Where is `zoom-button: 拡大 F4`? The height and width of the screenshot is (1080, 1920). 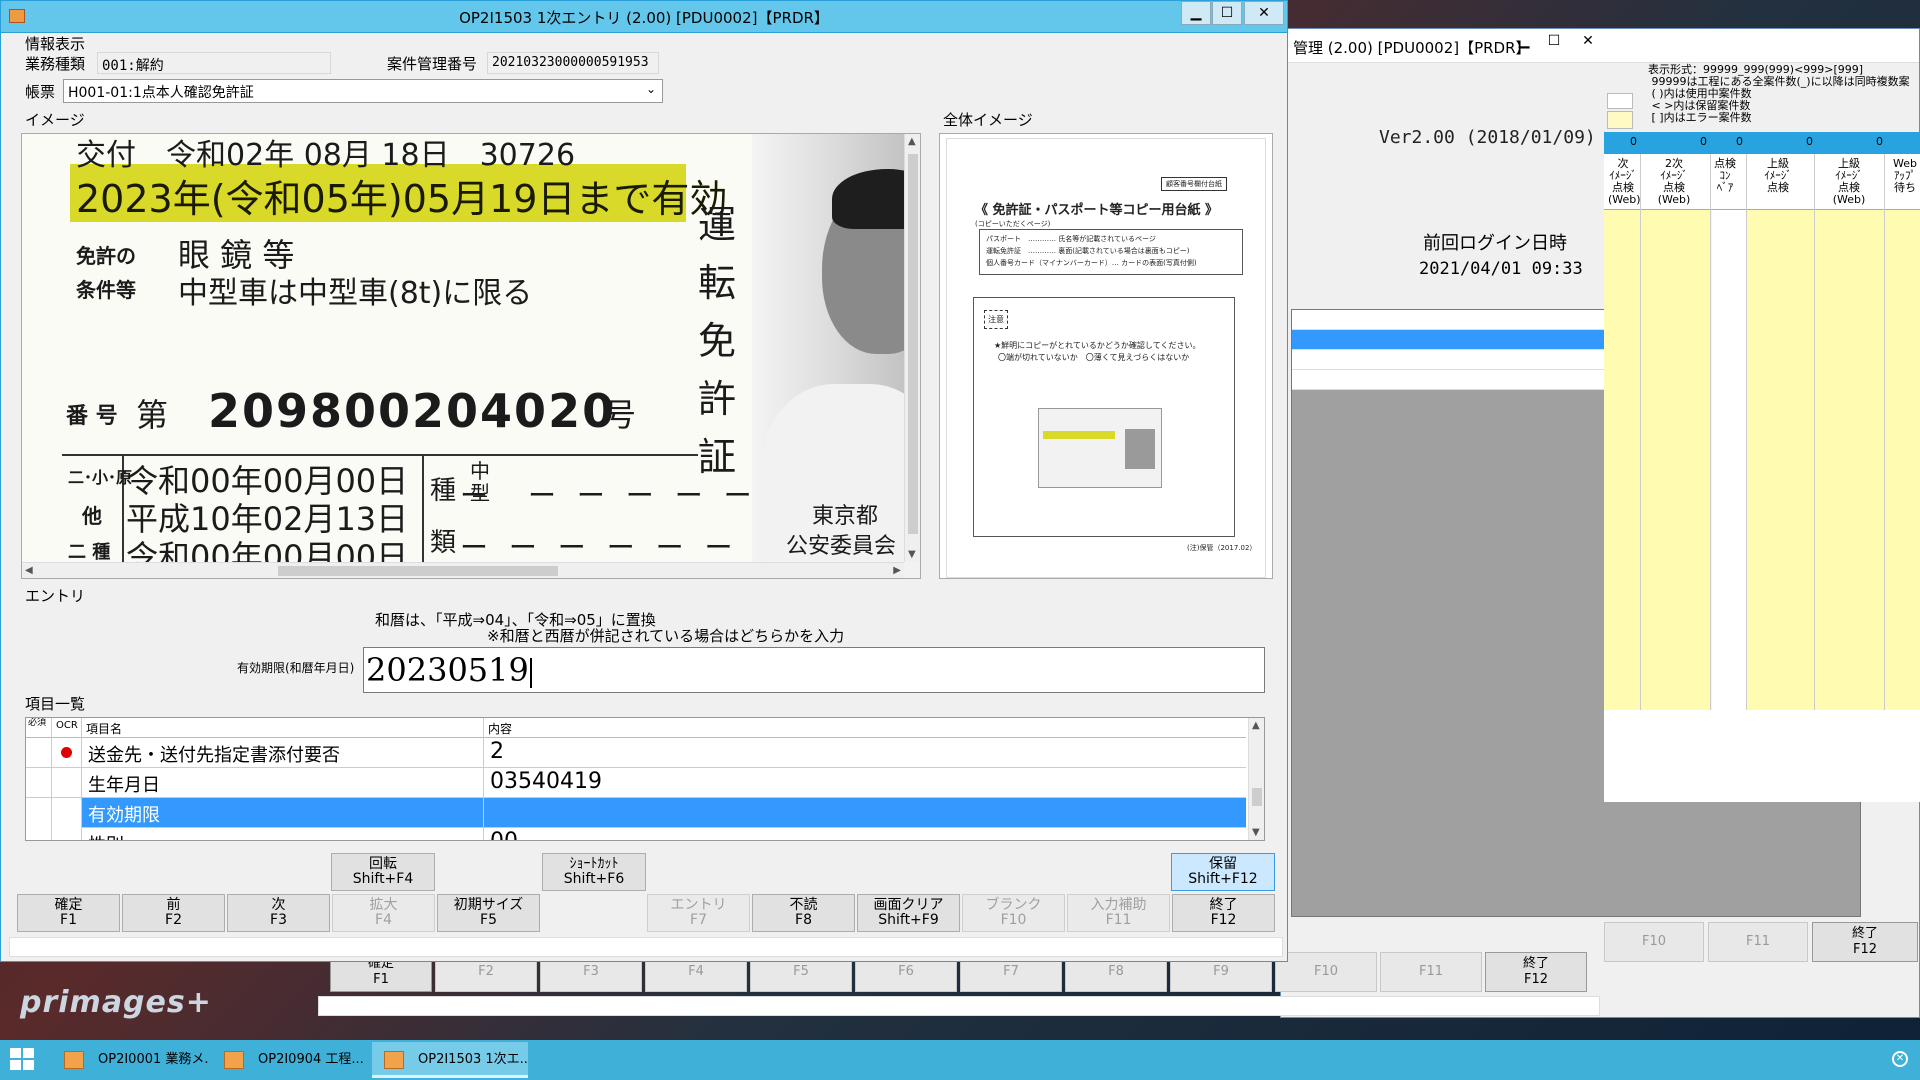
zoom-button: 拡大 F4 is located at coordinates (383, 913).